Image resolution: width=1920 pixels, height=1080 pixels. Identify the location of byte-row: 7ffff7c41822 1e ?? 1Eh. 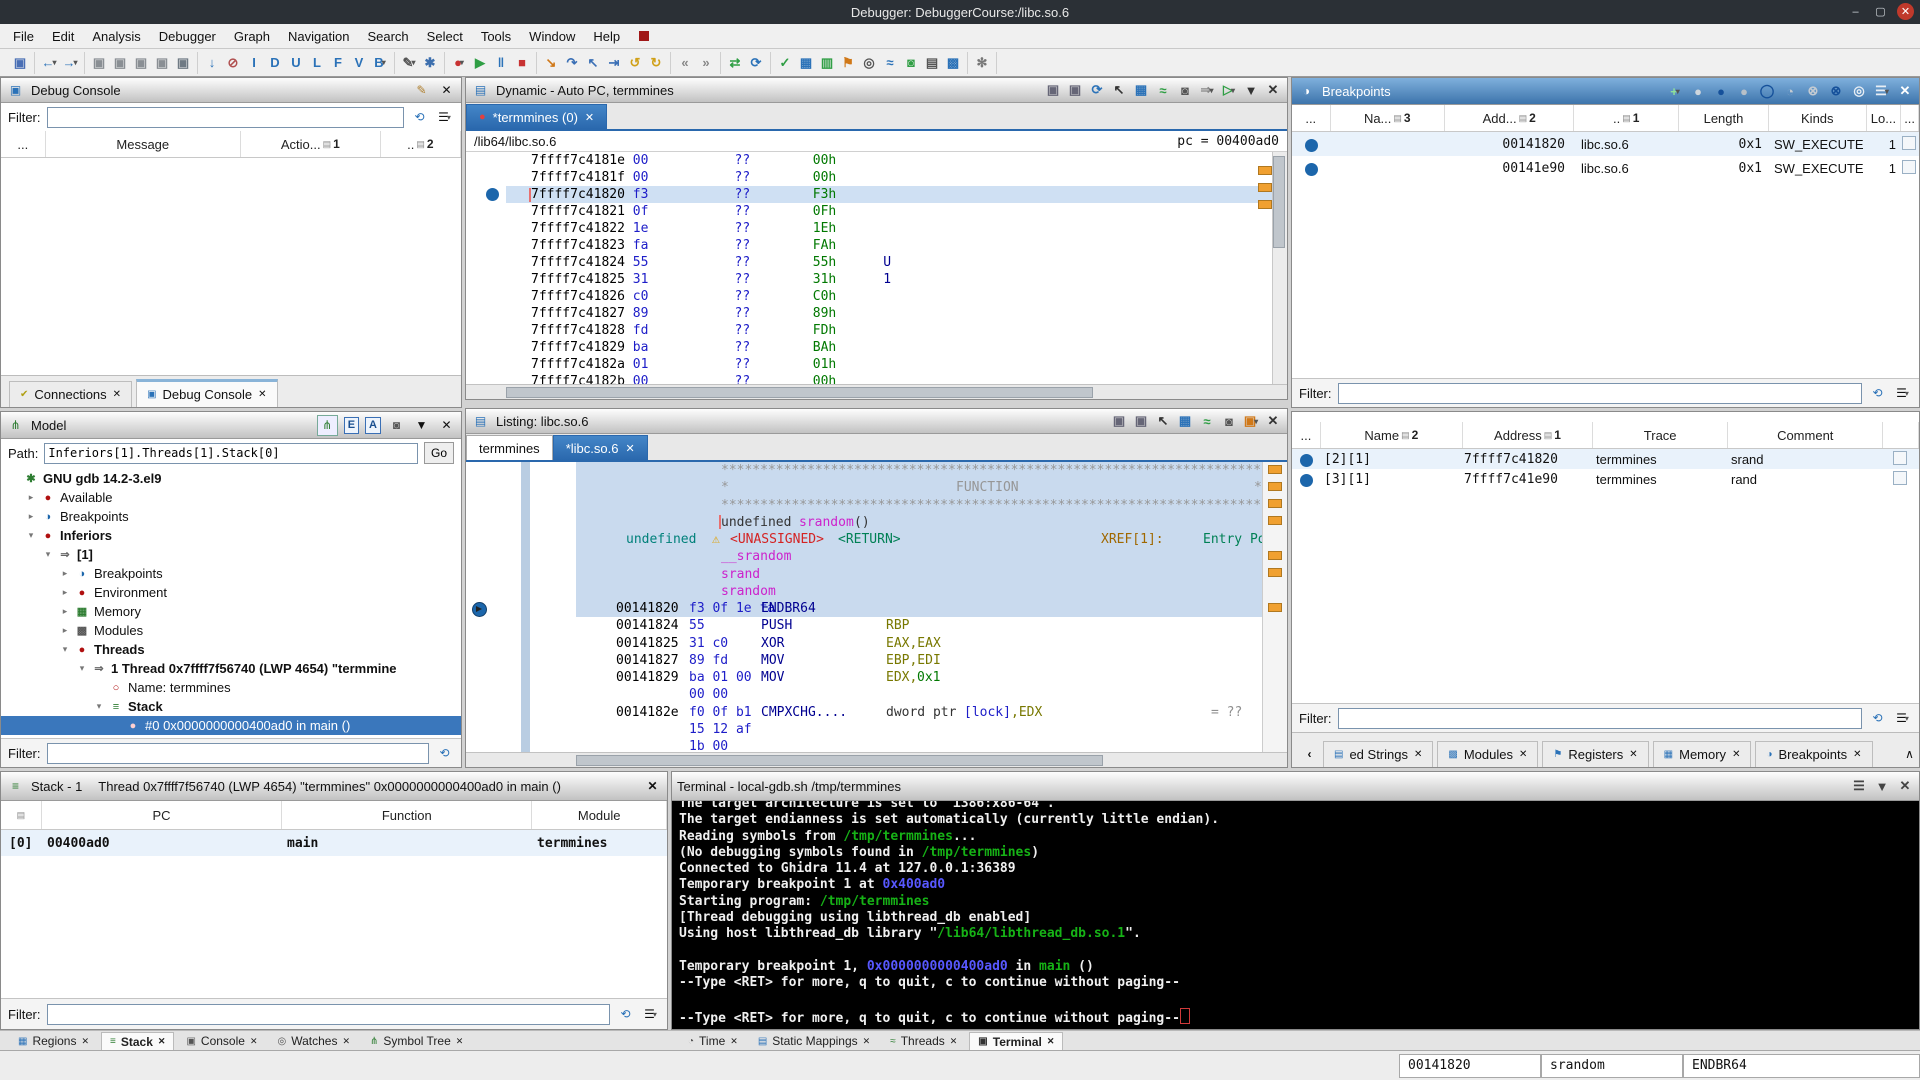
(896, 228).